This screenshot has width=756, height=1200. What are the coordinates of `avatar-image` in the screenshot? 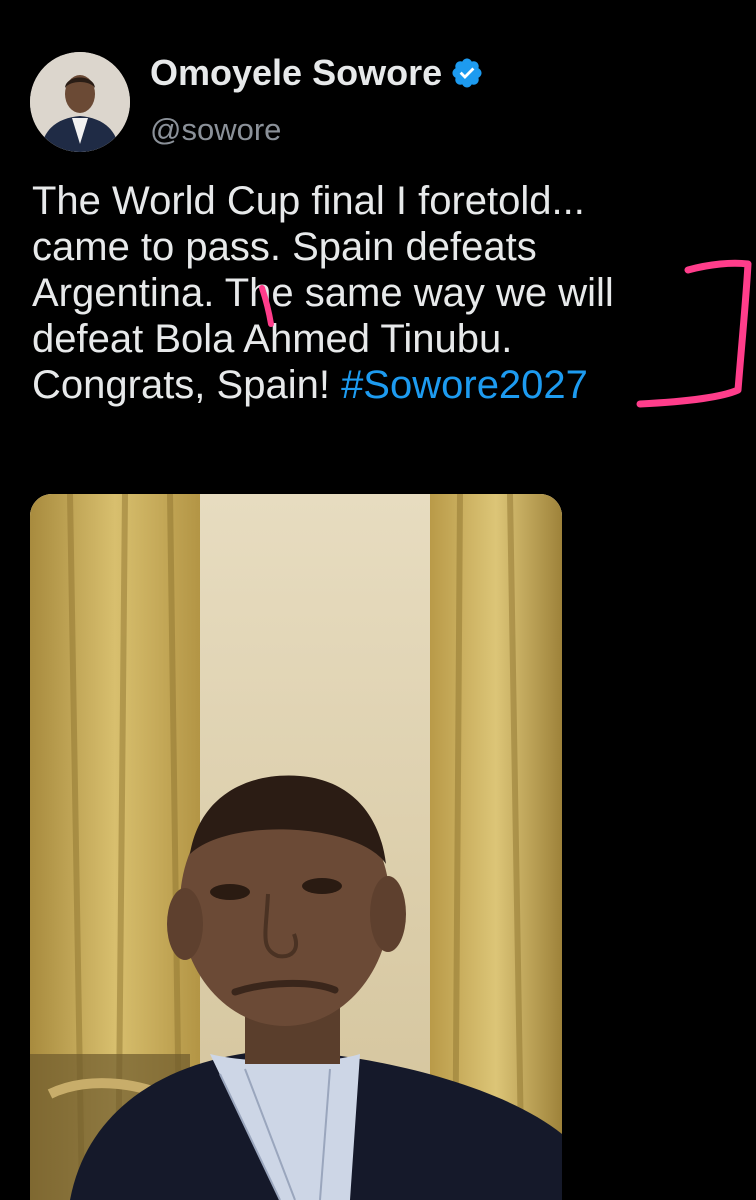 It's located at (80, 102).